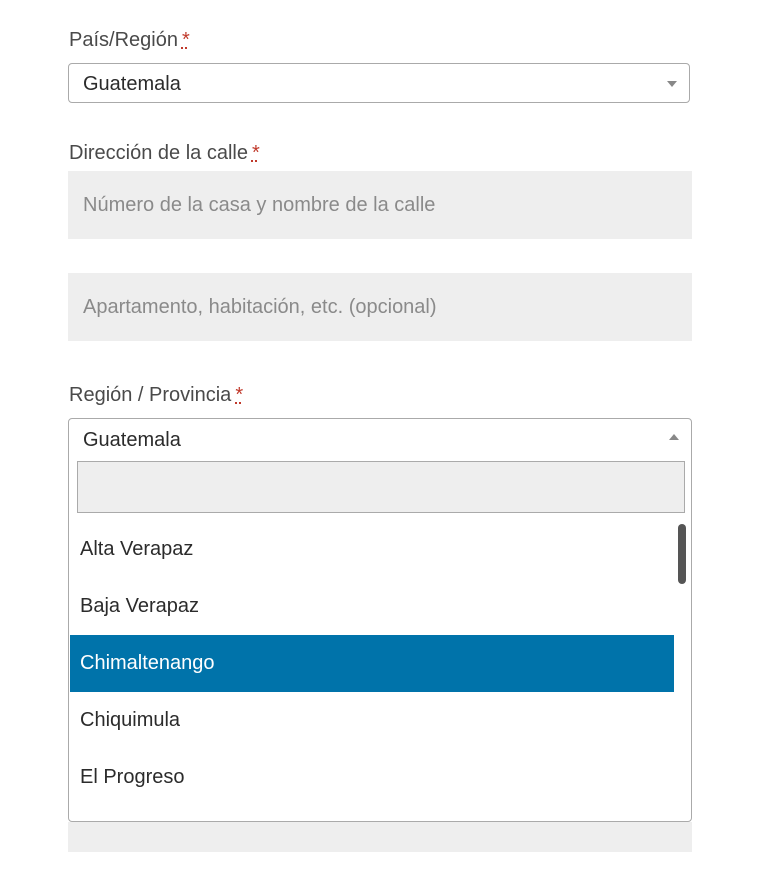 Image resolution: width=758 pixels, height=878 pixels. I want to click on street-label: Dirección de la calle *, so click(164, 153).